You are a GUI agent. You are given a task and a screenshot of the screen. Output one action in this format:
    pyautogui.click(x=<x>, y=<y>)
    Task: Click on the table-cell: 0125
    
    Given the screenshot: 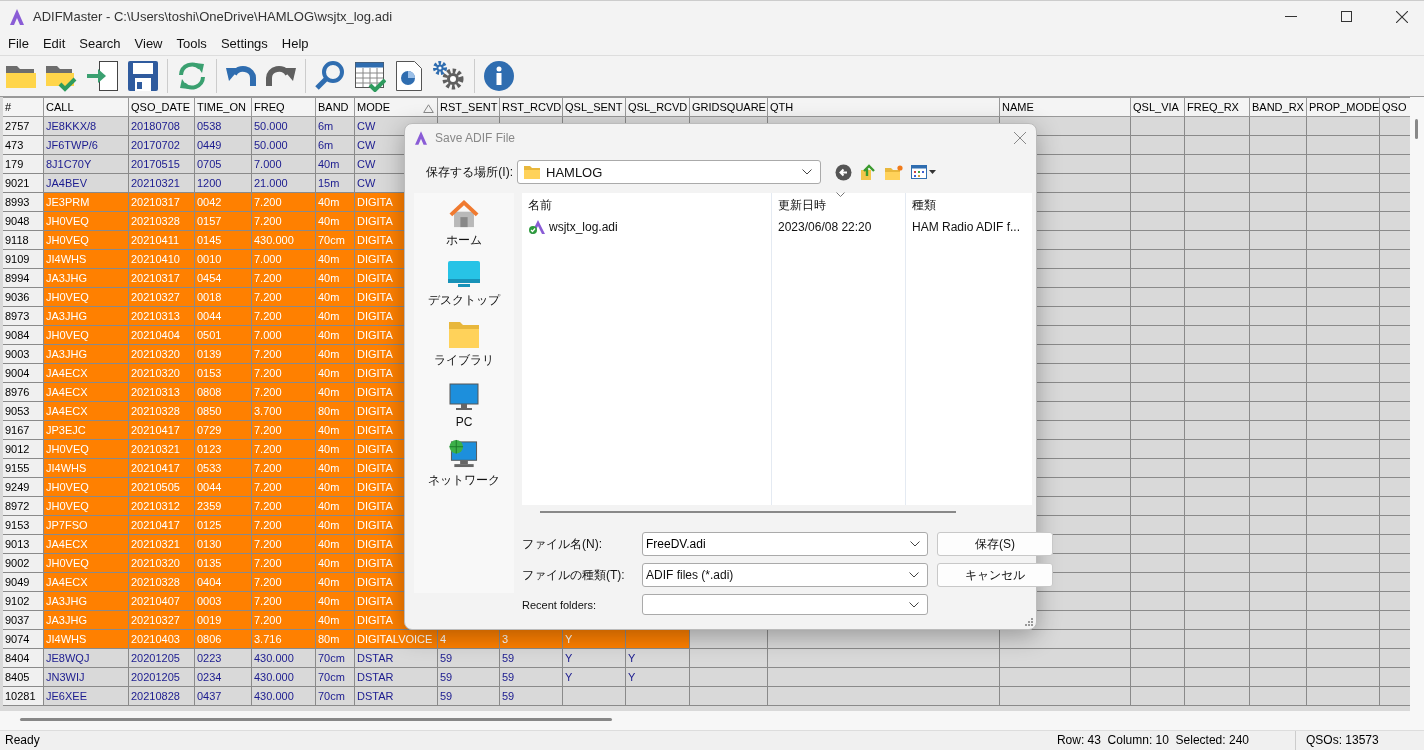 What is the action you would take?
    pyautogui.click(x=223, y=525)
    